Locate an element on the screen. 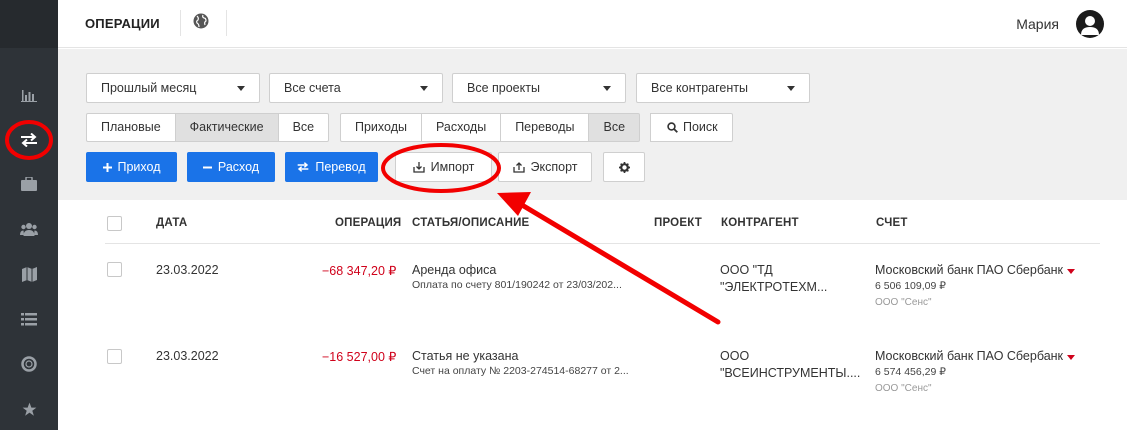 This screenshot has width=1127, height=430. column-header-date: ДАТА is located at coordinates (171, 223).